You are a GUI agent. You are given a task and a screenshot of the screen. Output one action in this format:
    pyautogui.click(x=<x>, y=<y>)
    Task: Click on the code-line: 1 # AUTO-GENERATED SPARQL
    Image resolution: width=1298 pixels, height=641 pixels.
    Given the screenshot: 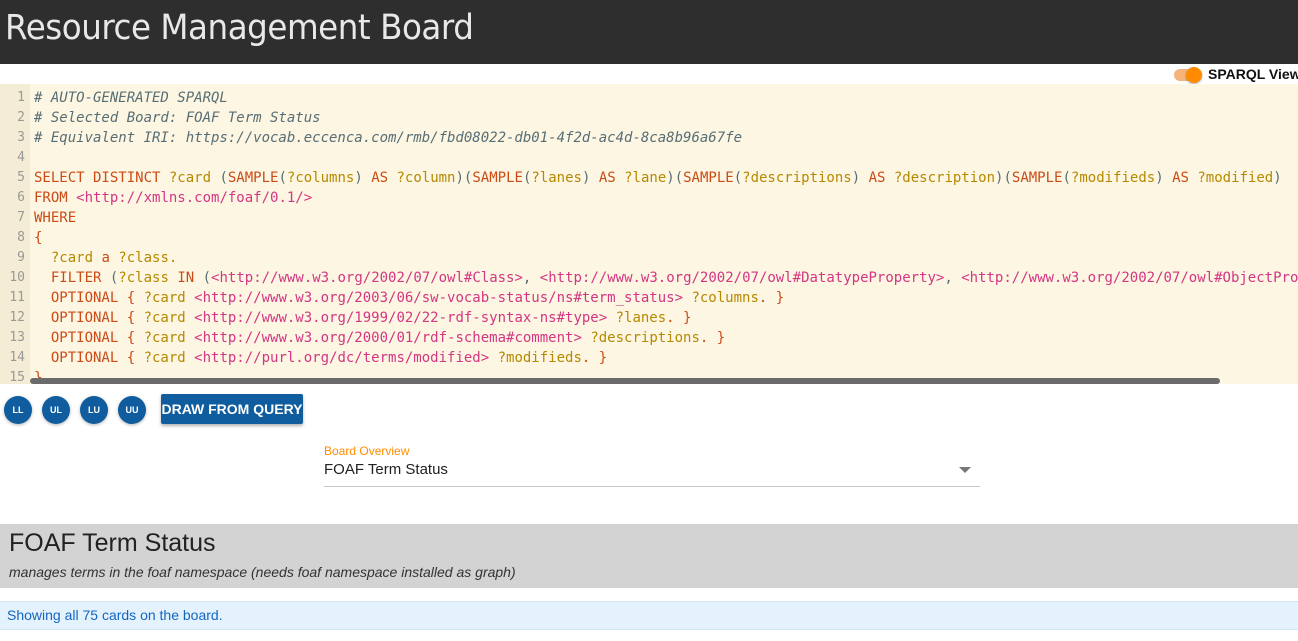 What is the action you would take?
    pyautogui.click(x=649, y=98)
    